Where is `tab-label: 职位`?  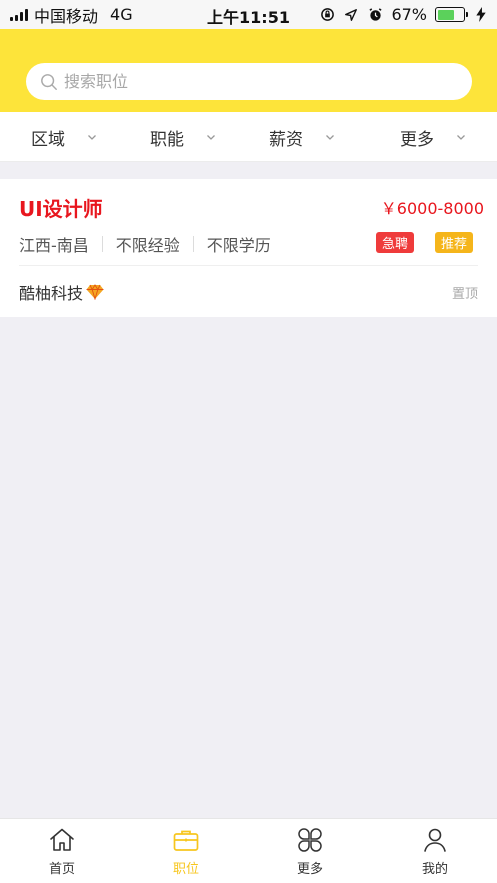 tab-label: 职位 is located at coordinates (185, 869).